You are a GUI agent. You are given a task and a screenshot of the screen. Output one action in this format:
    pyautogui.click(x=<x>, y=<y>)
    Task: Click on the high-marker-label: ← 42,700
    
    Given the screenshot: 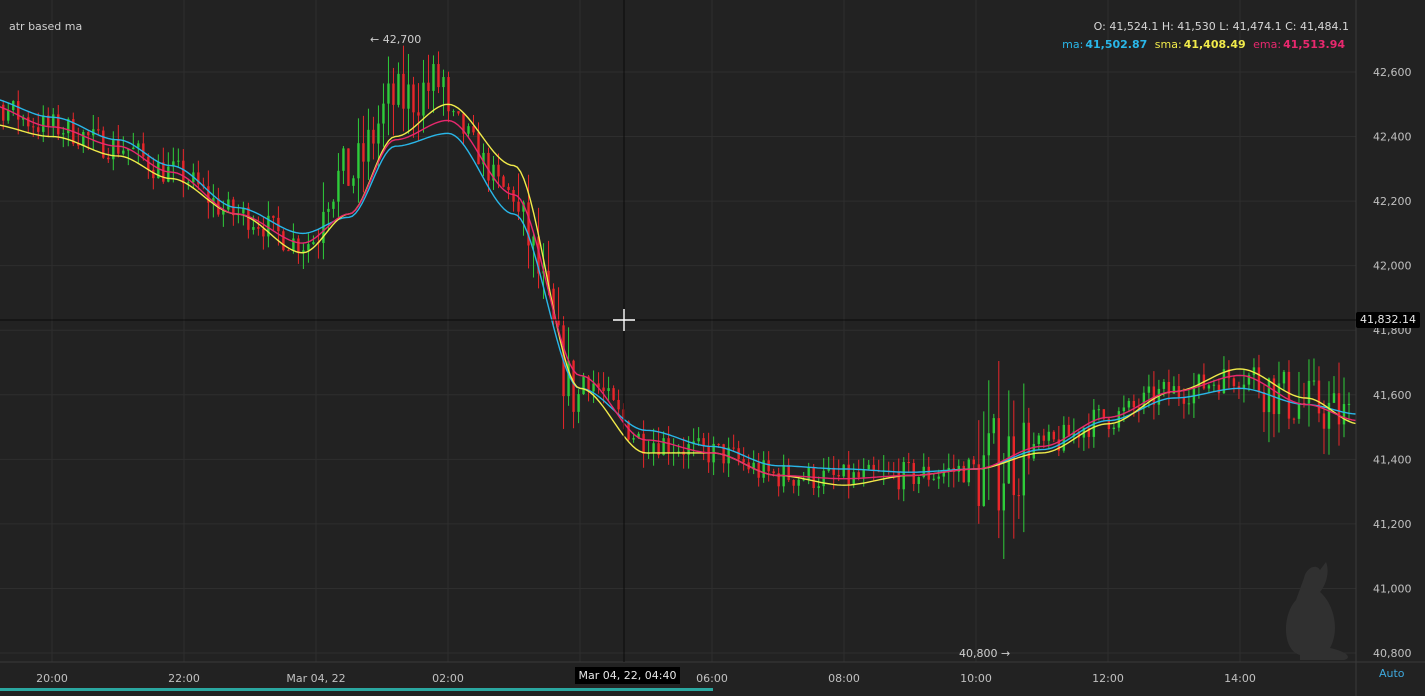 What is the action you would take?
    pyautogui.click(x=396, y=39)
    